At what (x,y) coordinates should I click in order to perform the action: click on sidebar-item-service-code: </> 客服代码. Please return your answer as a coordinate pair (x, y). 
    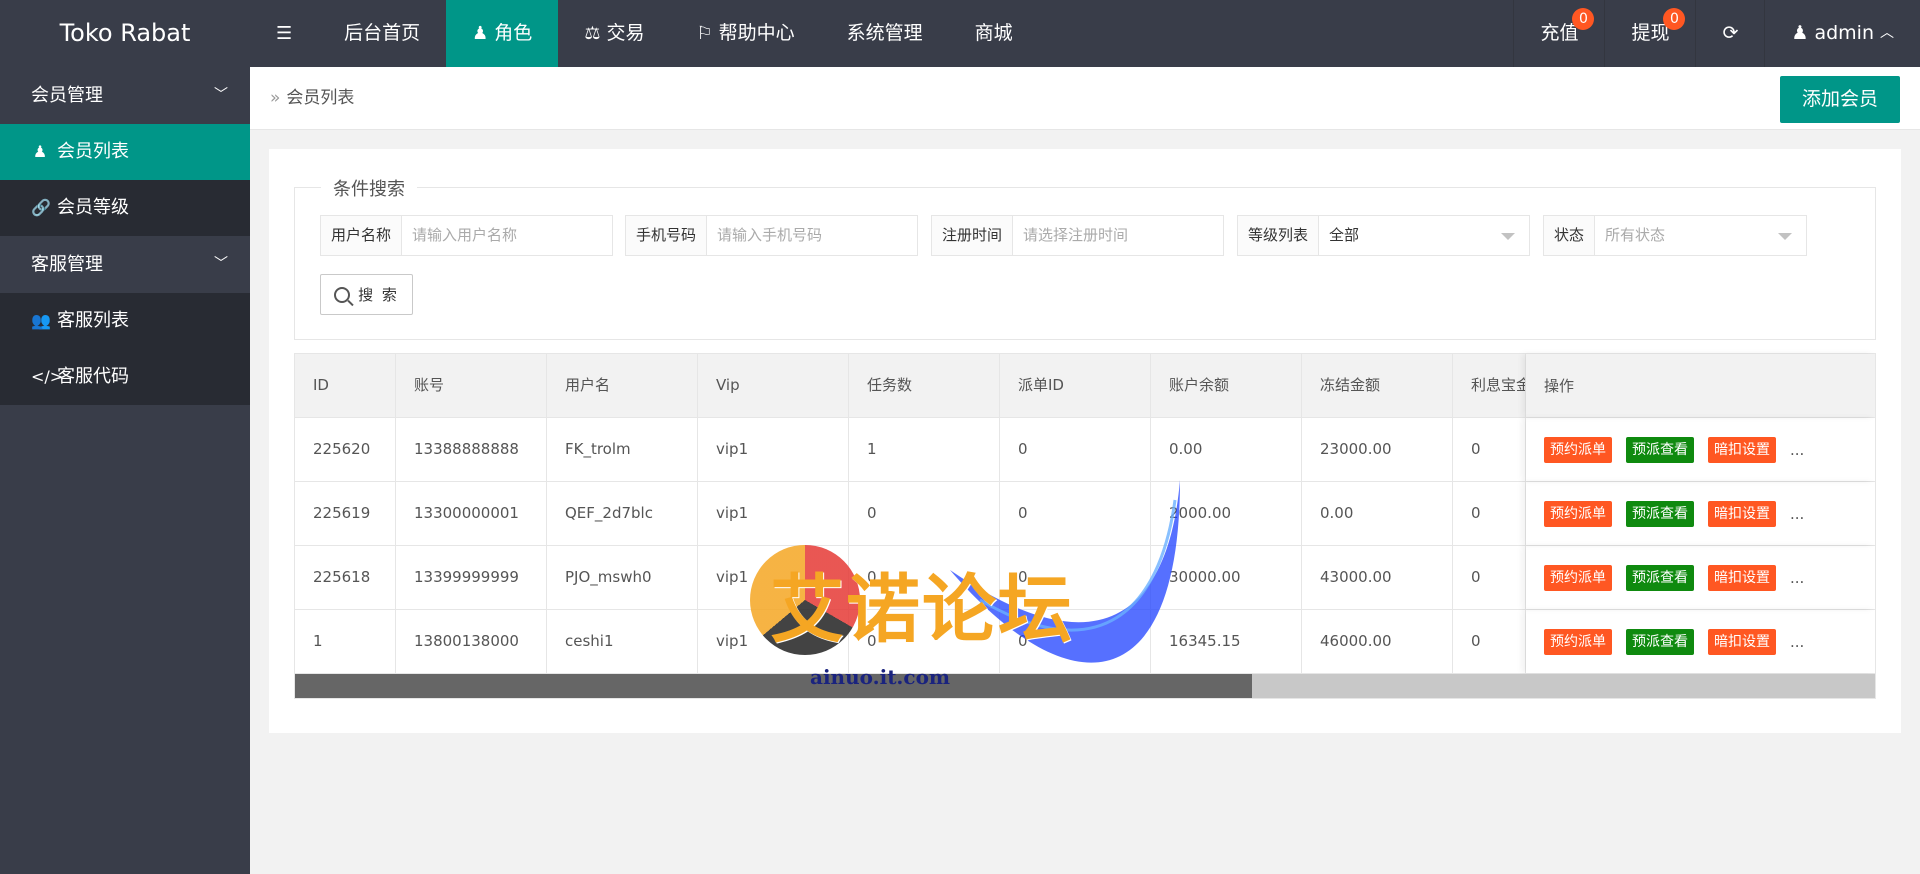
    Looking at the image, I should click on (125, 377).